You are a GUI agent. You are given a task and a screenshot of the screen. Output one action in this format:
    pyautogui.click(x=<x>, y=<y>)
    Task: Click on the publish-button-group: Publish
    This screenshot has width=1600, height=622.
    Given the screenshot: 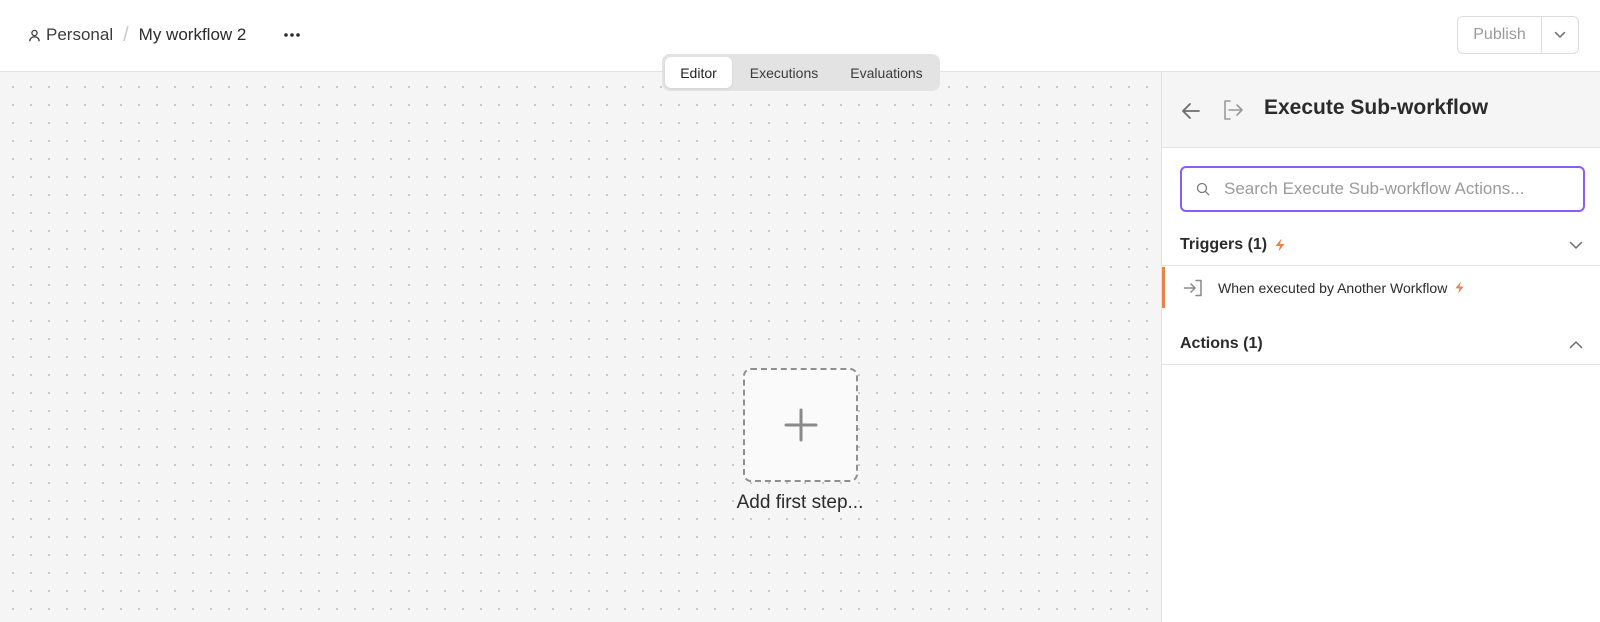 What is the action you would take?
    pyautogui.click(x=1518, y=35)
    